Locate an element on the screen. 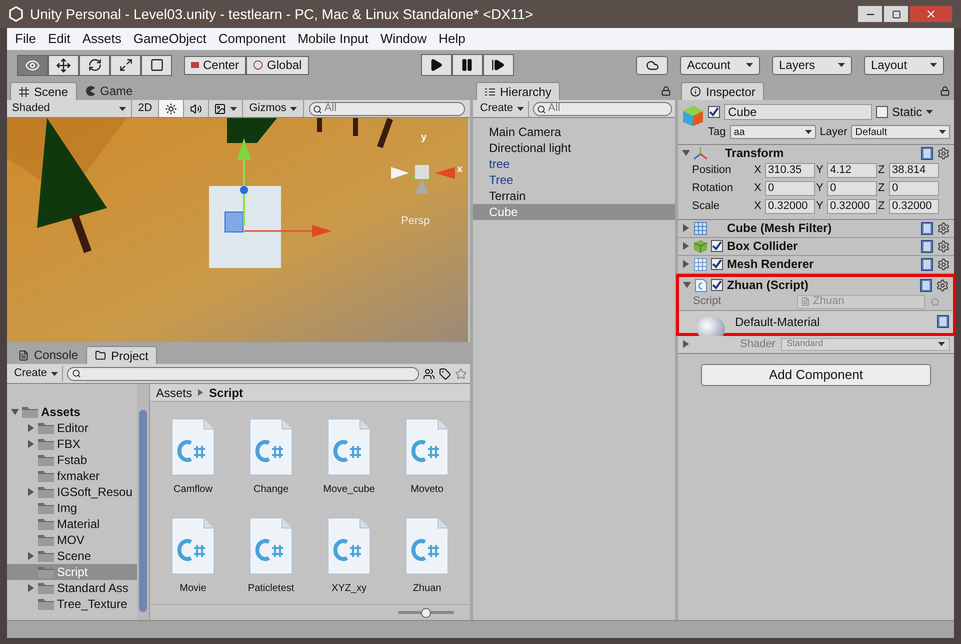  file-name: Paticletest is located at coordinates (271, 588).